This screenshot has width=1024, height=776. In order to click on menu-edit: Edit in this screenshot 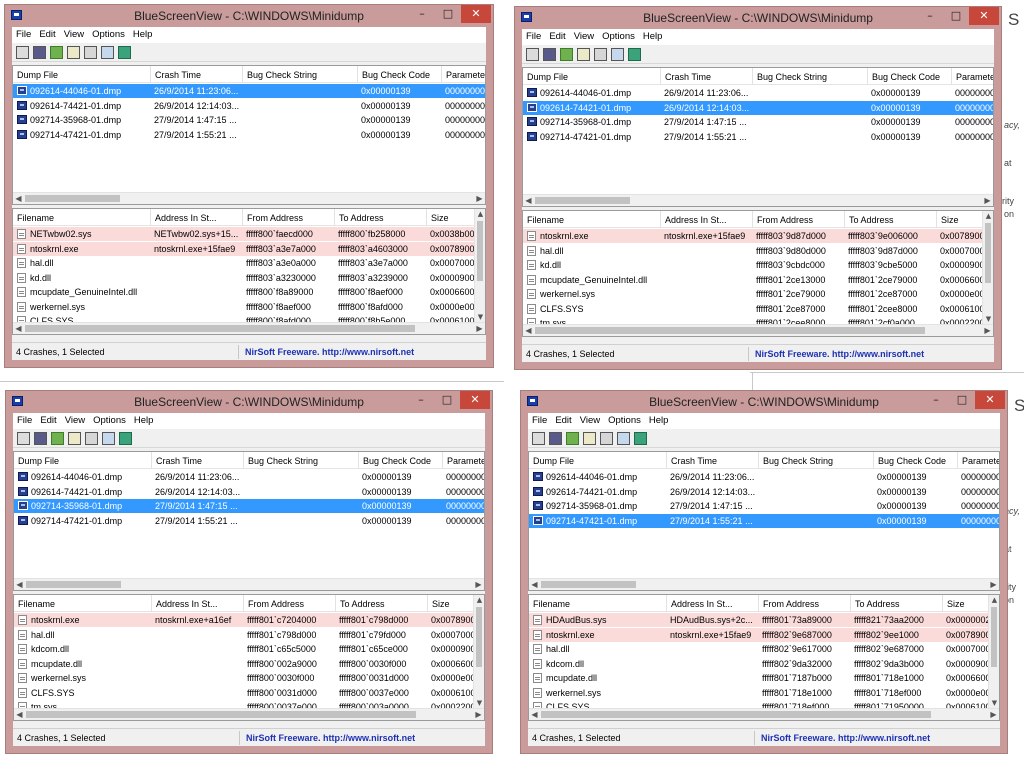, I will do `click(48, 419)`.